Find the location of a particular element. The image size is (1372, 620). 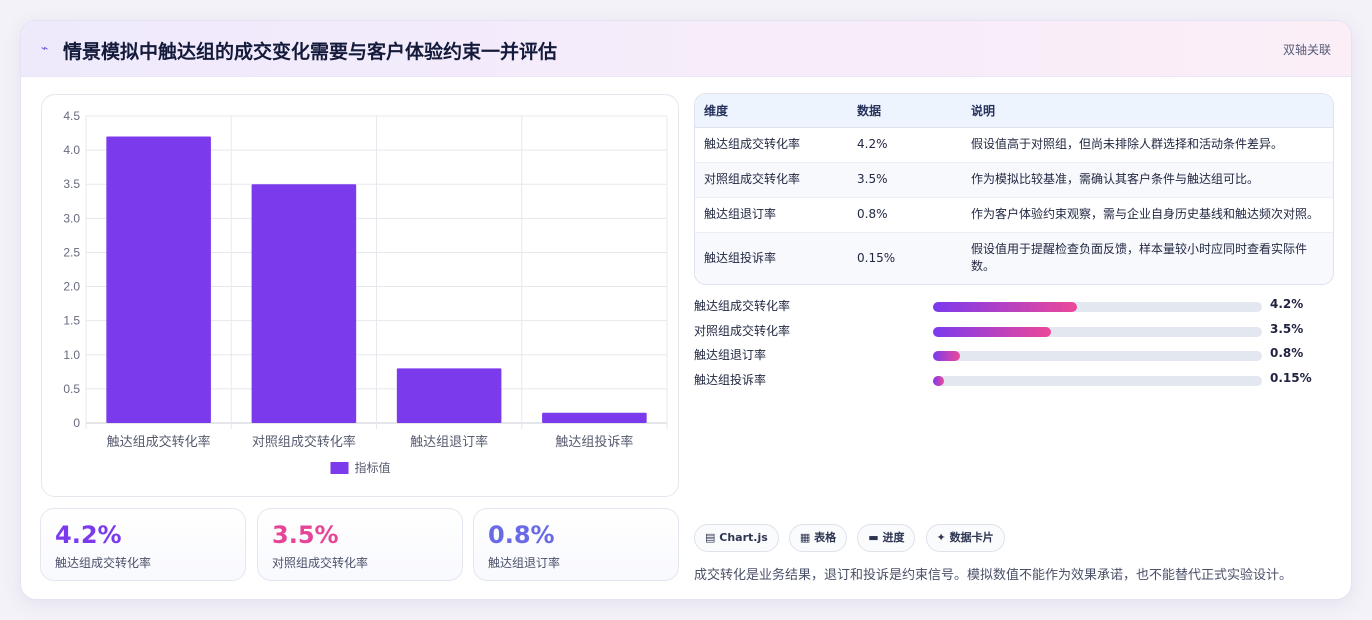

y-tick-label: 1.5 is located at coordinates (71, 321).